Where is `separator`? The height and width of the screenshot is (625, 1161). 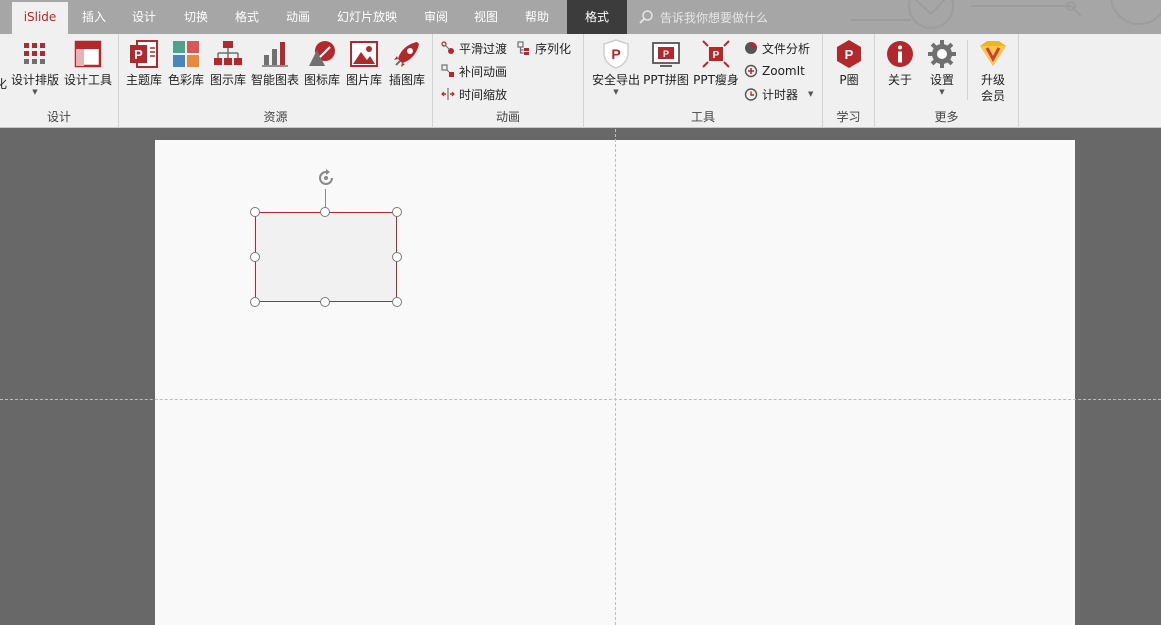 separator is located at coordinates (967, 70).